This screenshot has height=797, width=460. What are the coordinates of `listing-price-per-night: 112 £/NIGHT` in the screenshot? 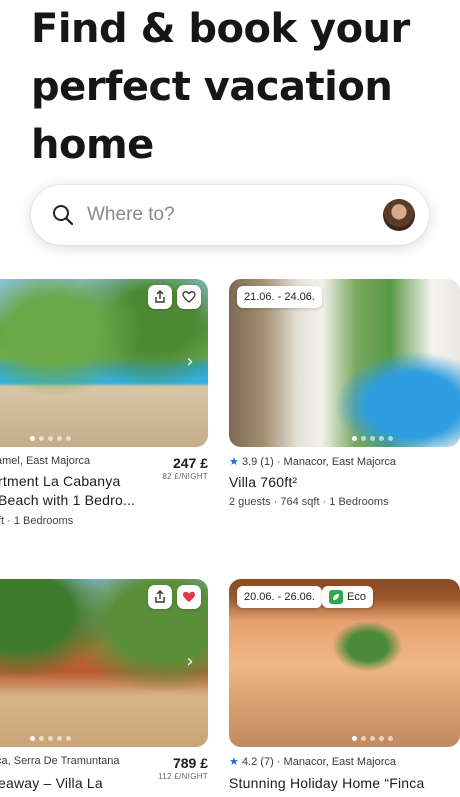 It's located at (183, 776).